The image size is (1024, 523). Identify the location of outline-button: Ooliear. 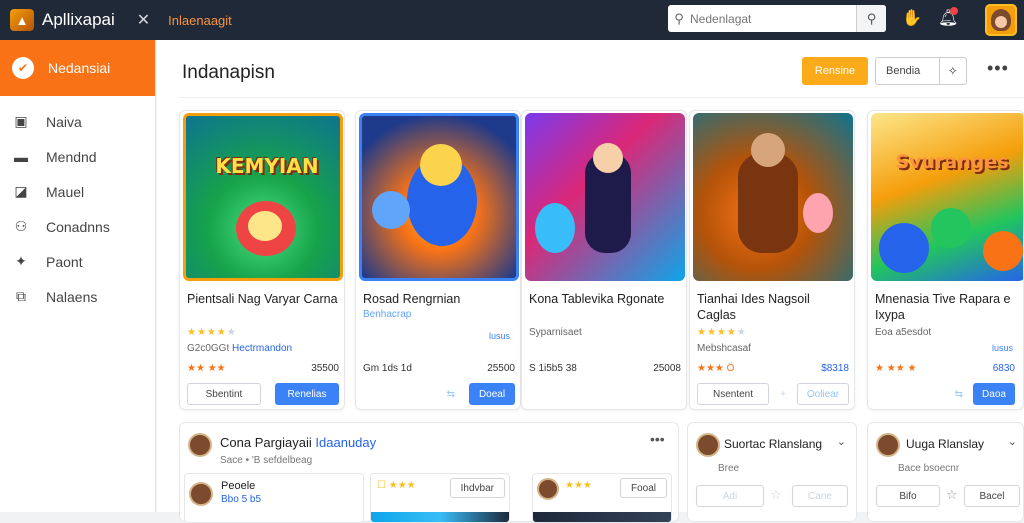
(823, 394).